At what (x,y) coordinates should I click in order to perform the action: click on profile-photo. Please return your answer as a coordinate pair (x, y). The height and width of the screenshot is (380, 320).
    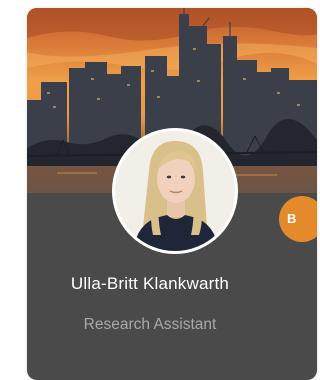
    Looking at the image, I should click on (175, 191).